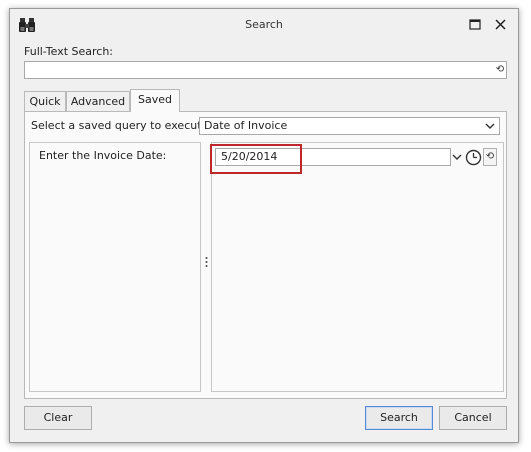  I want to click on cancel-button-label: Cancel, so click(473, 417).